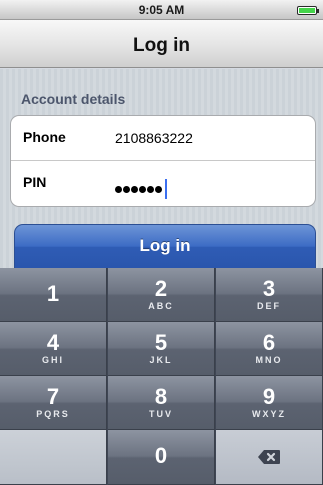  I want to click on key-5: 5 JKL, so click(161, 349).